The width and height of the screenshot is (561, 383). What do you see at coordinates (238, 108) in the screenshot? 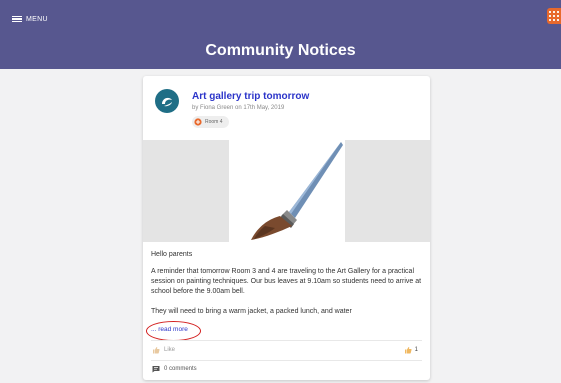
I see `post-meta: by Fiona Green on 17th May, 2019` at bounding box center [238, 108].